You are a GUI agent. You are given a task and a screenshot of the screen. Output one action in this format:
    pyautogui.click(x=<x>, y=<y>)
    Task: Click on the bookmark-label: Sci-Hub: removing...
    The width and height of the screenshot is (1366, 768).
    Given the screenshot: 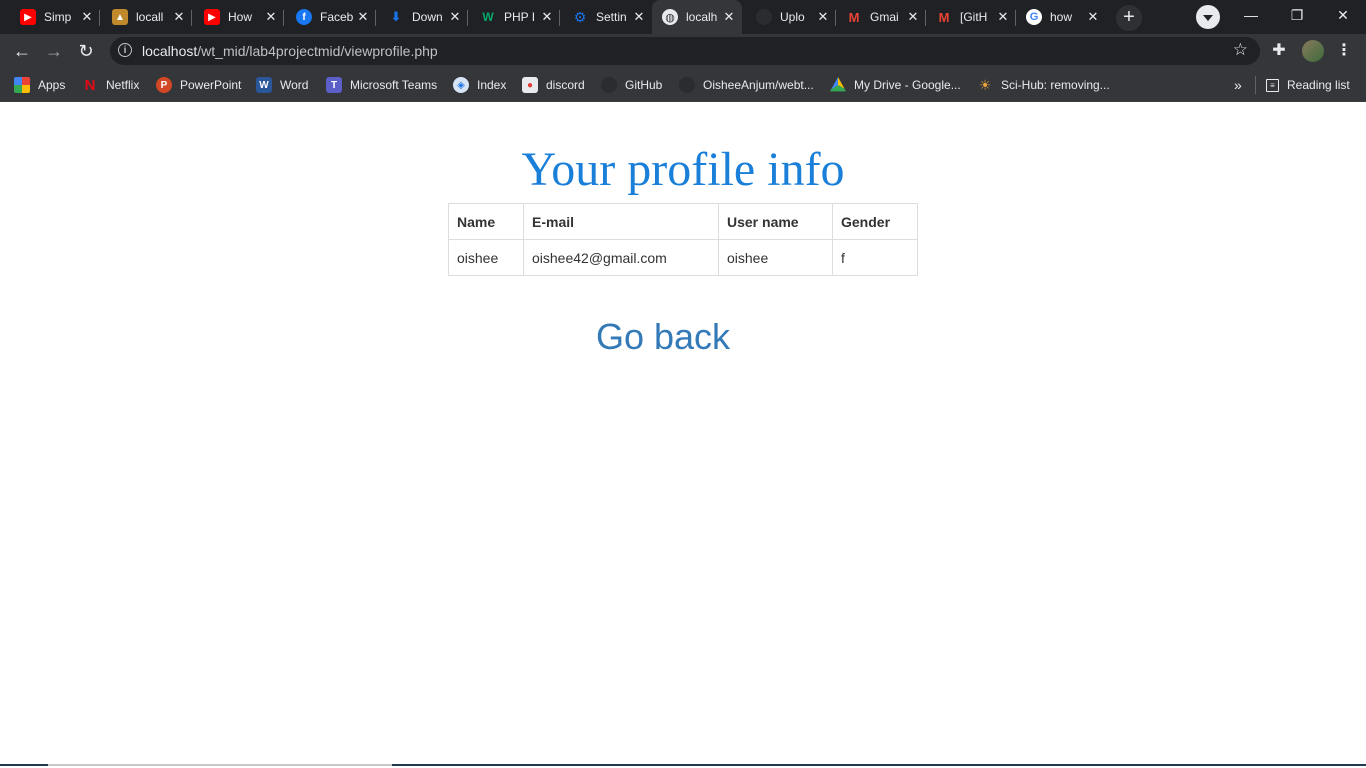 What is the action you would take?
    pyautogui.click(x=1055, y=85)
    